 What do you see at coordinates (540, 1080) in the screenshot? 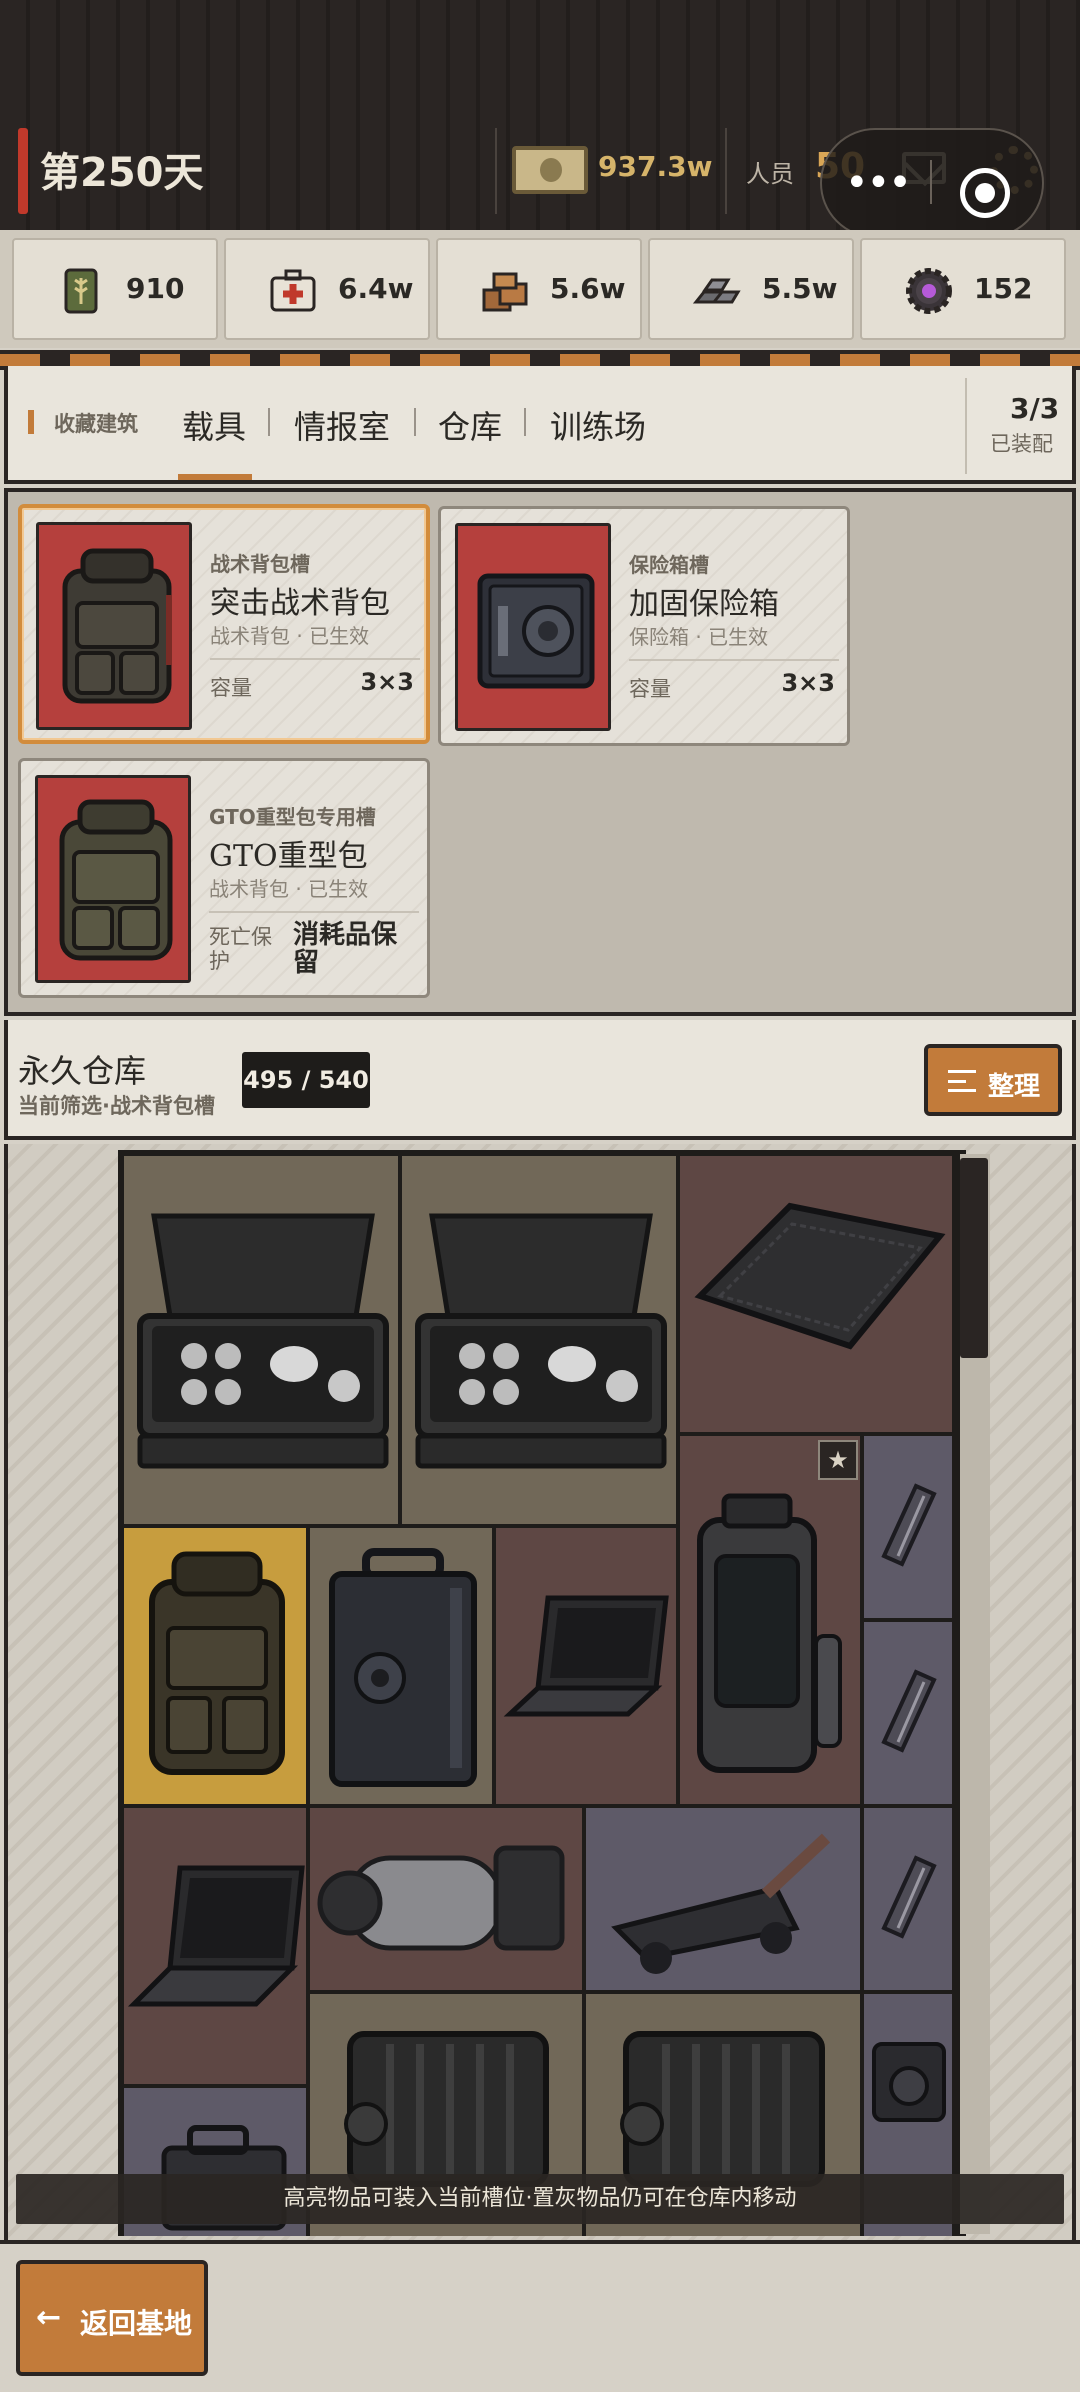
I see `warehouse-header` at bounding box center [540, 1080].